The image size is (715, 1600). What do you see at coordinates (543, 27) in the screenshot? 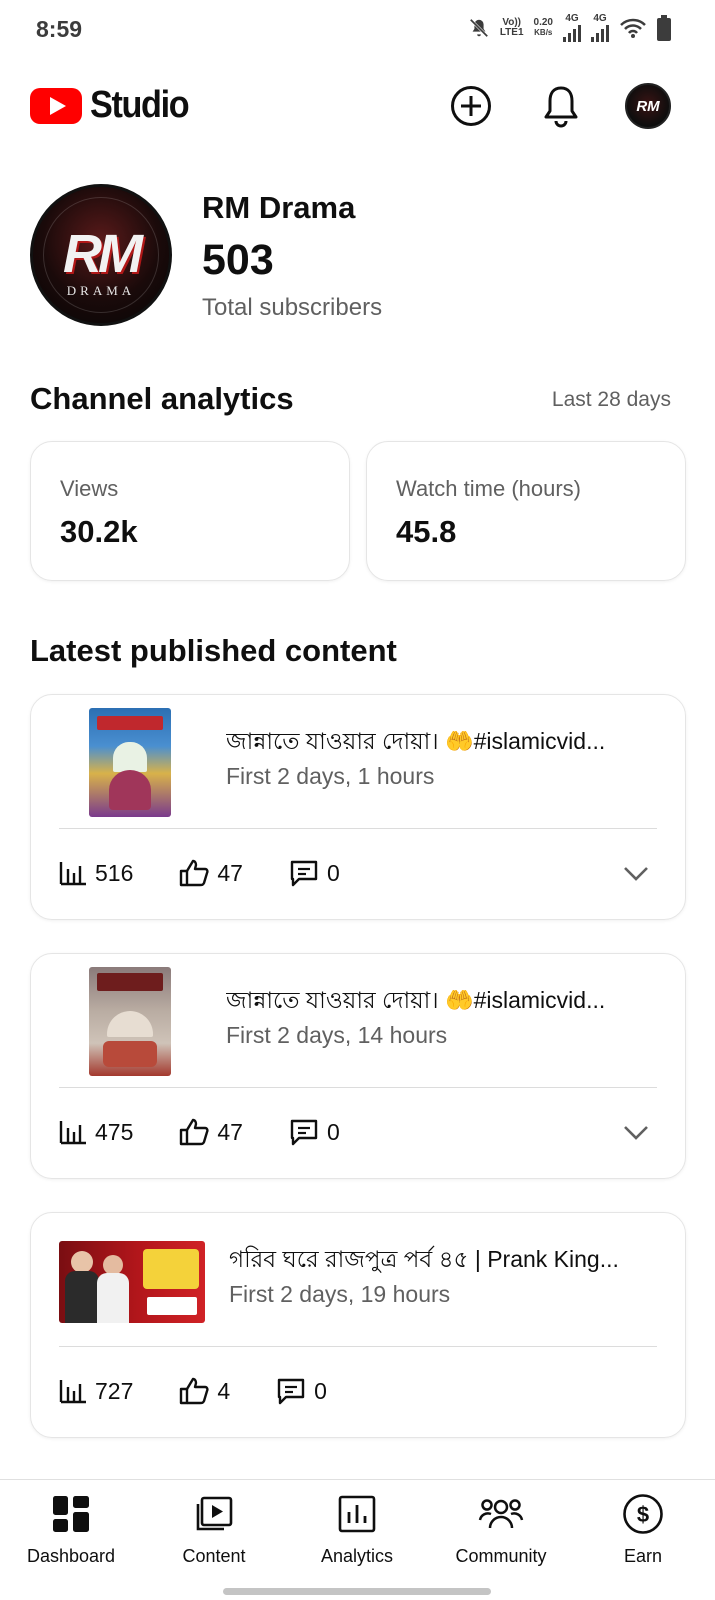
I see `speed-indicator: 0.20 KB/s` at bounding box center [543, 27].